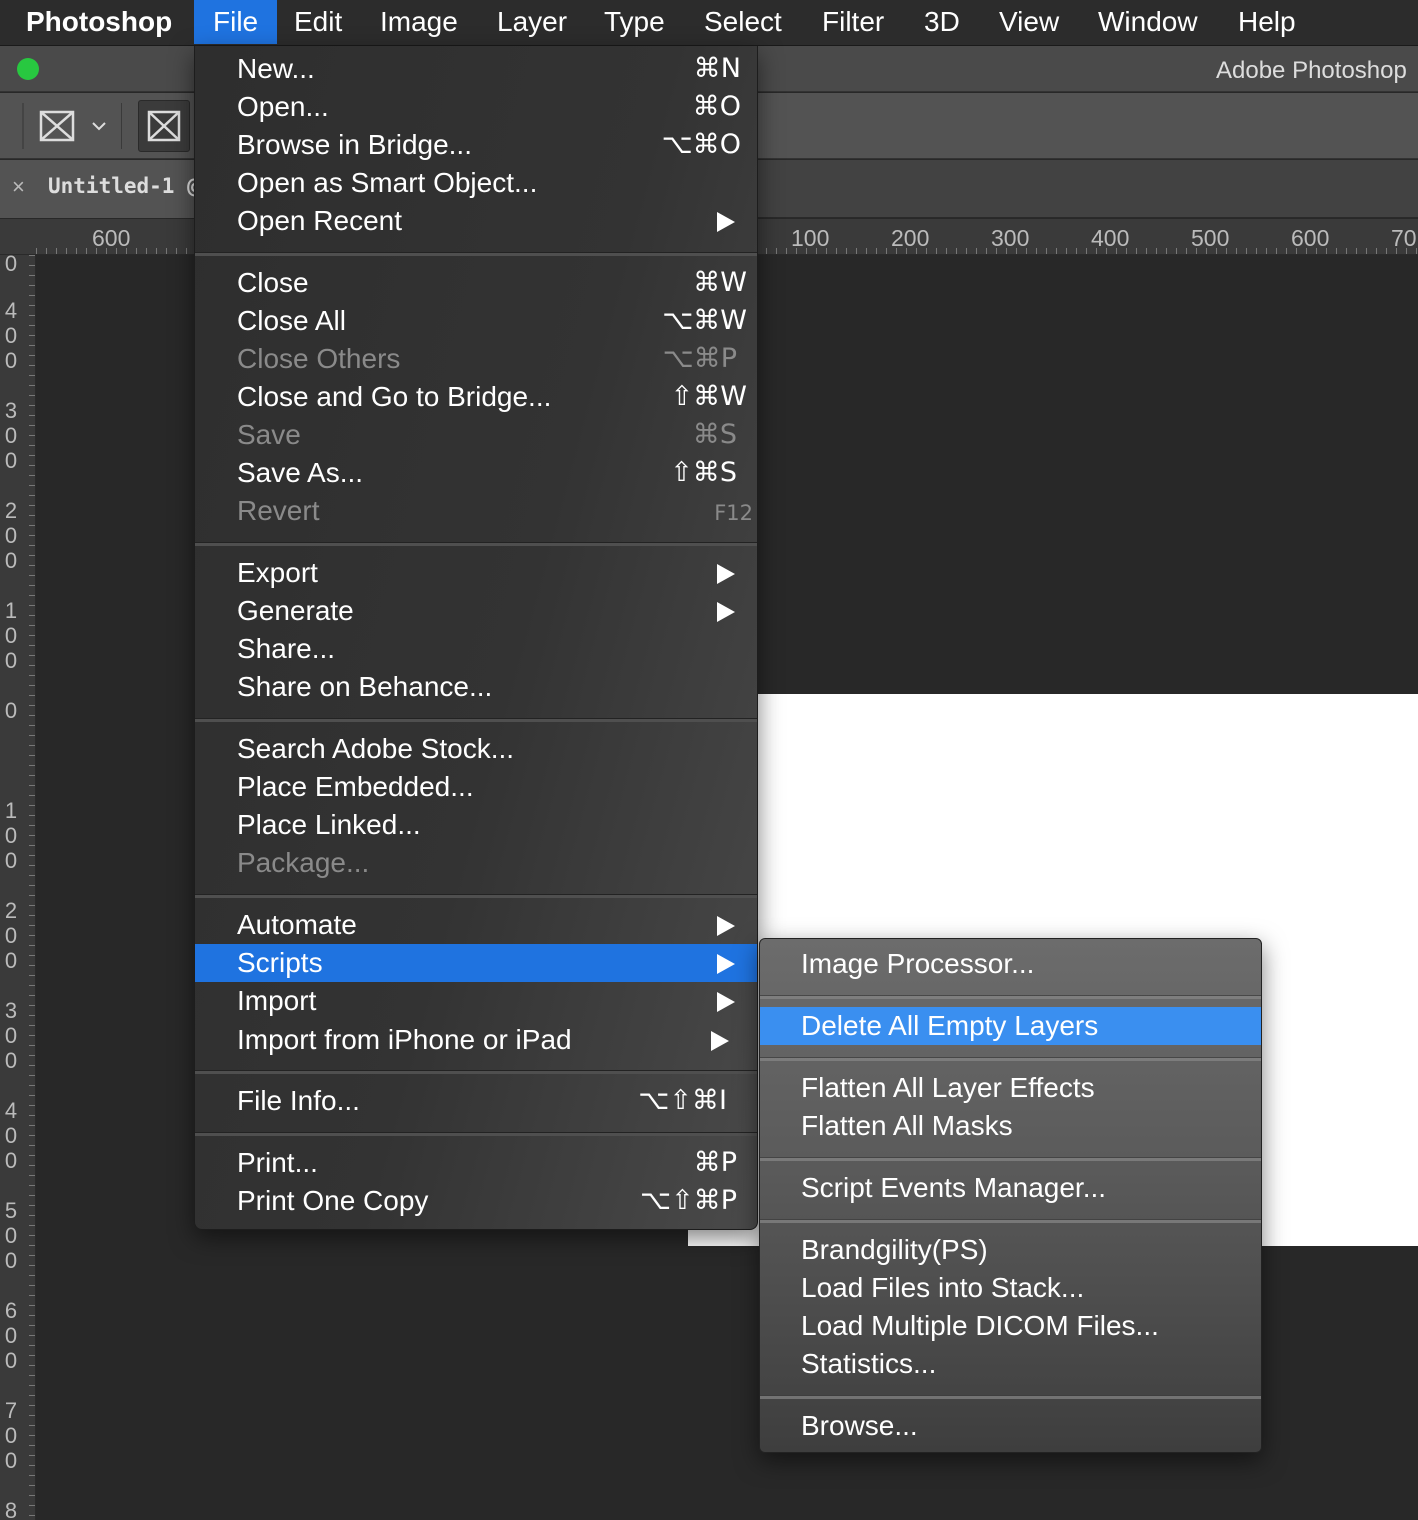 This screenshot has height=1520, width=1418. Describe the element at coordinates (476, 107) in the screenshot. I see `file-menu-item-open: Open... ⌘O` at that location.